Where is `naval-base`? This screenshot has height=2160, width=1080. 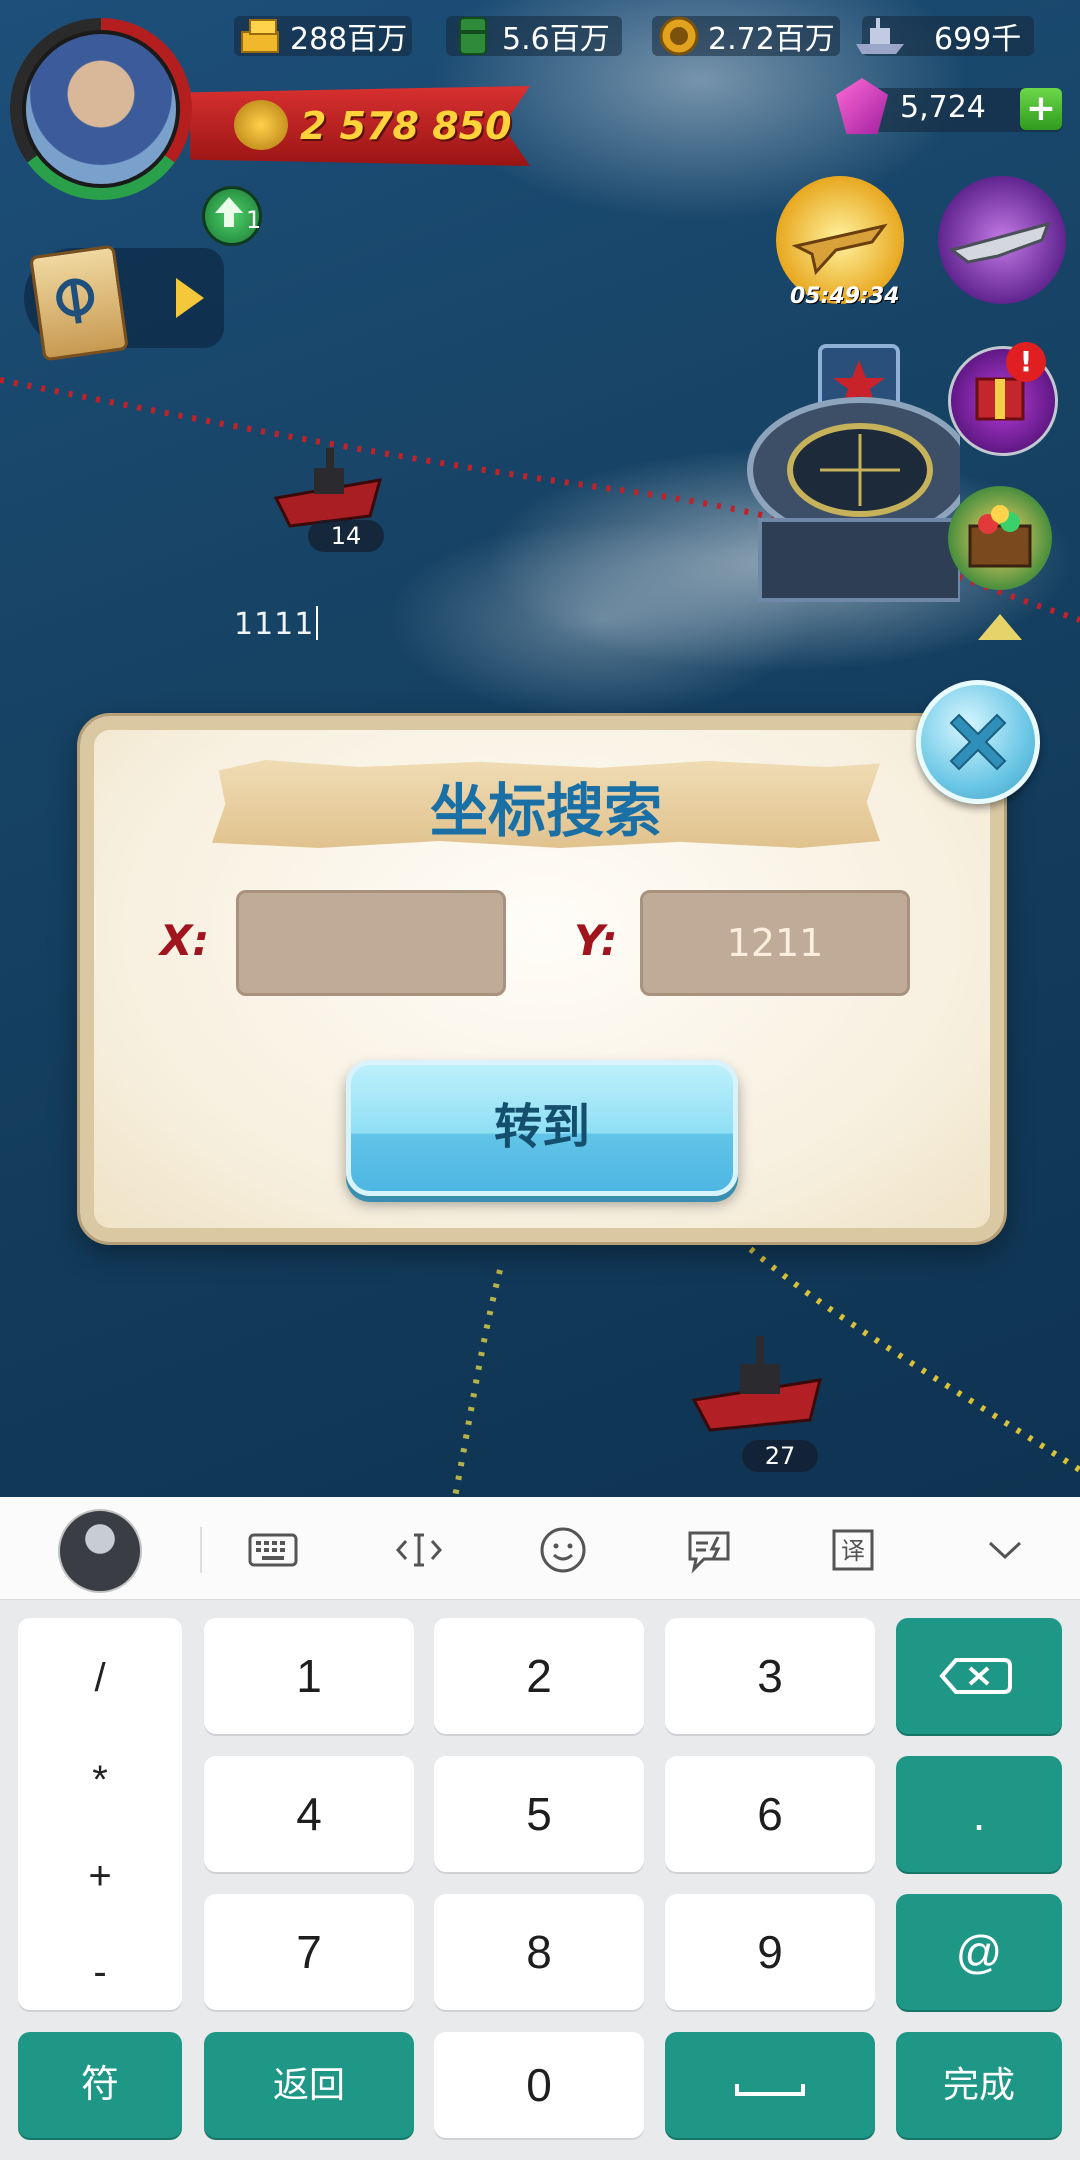
naval-base is located at coordinates (840, 480).